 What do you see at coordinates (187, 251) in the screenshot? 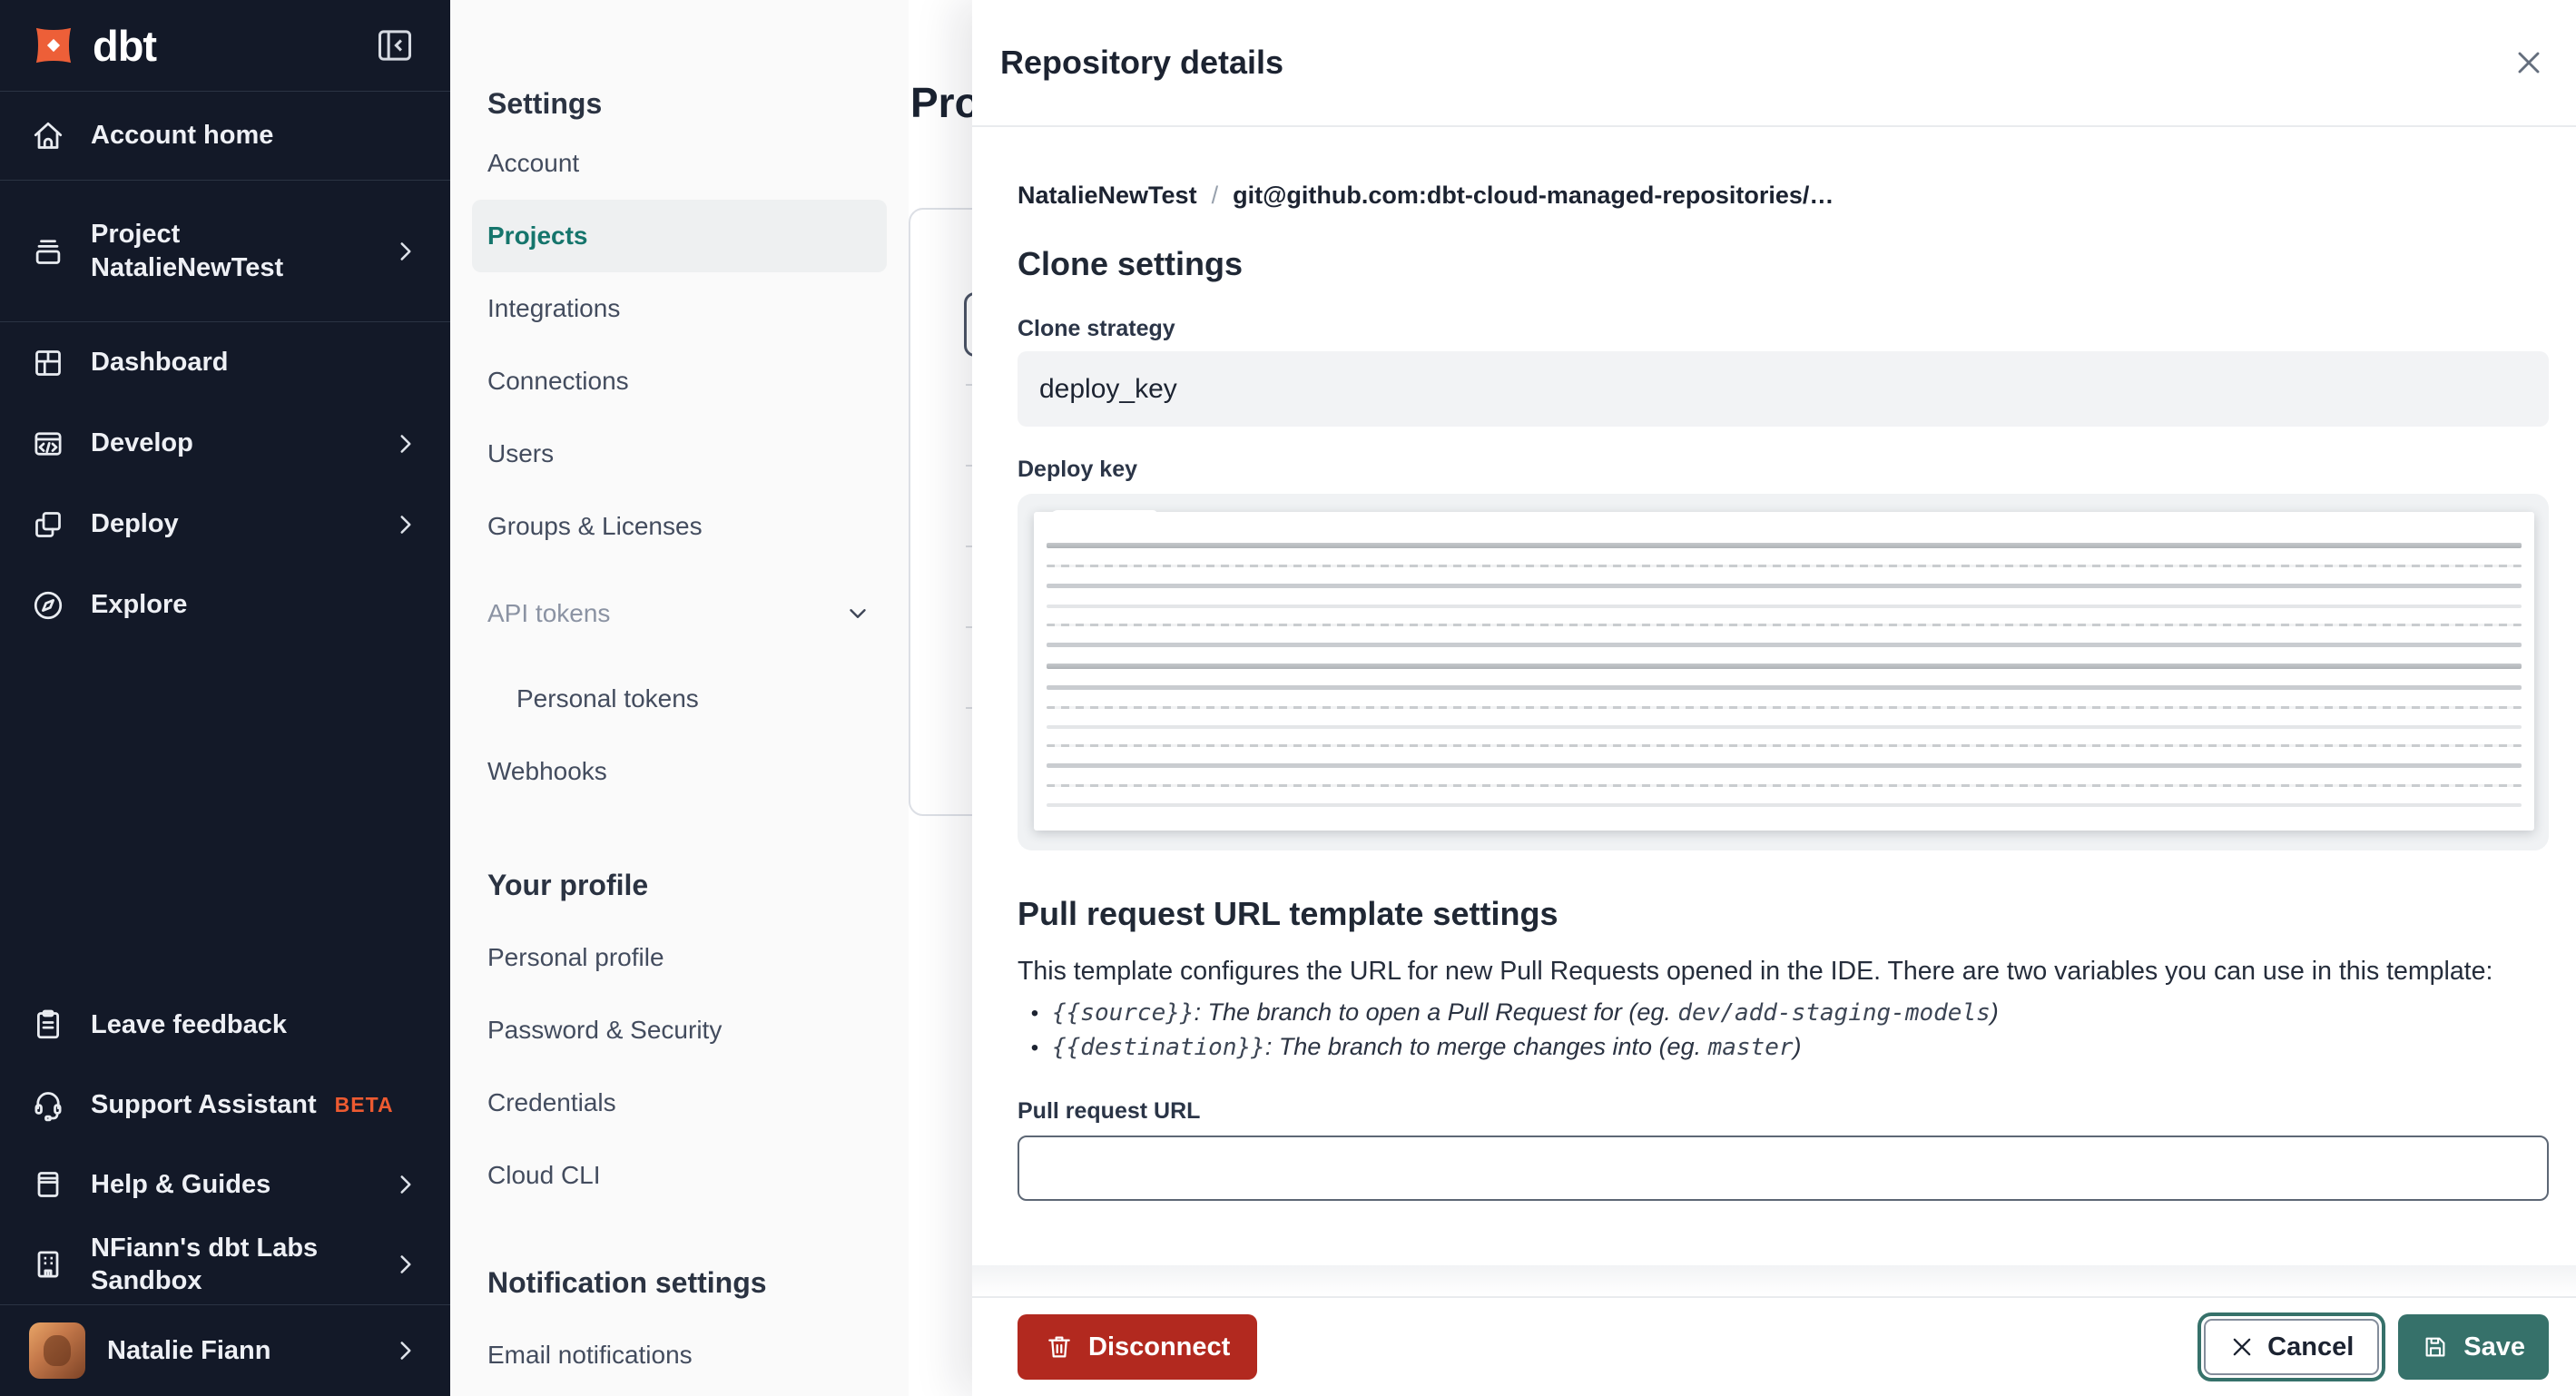
I see `sidebar-item-label: Project NatalieNewTest` at bounding box center [187, 251].